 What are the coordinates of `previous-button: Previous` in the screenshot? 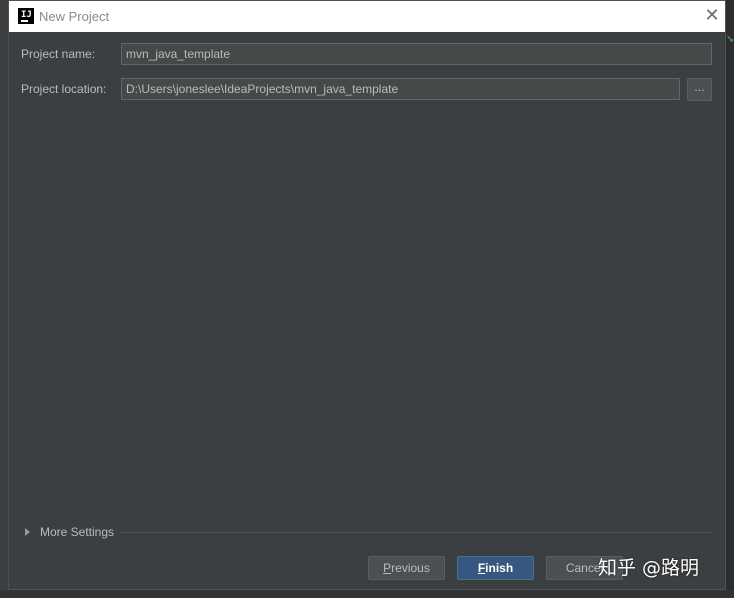 It's located at (406, 568).